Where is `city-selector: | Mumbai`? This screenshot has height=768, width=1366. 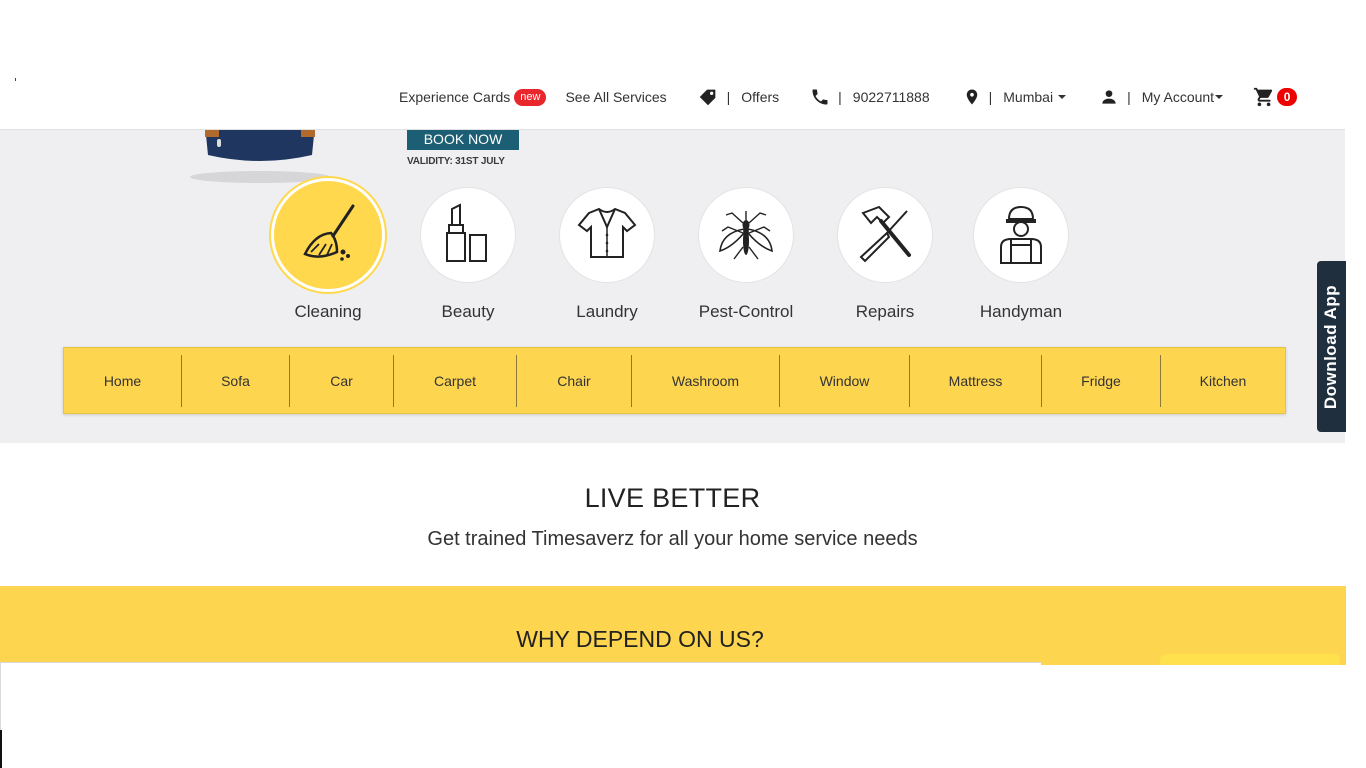
city-selector: | Mumbai is located at coordinates (1015, 97).